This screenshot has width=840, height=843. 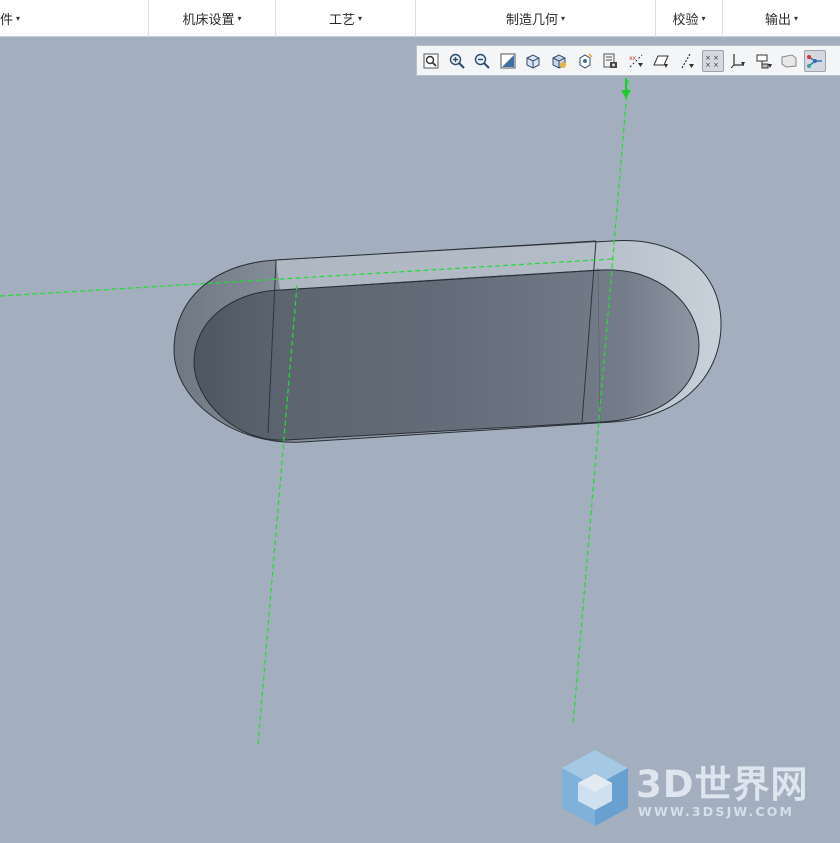 I want to click on watermark-url: WWW.3DSJW.COM, so click(x=716, y=811).